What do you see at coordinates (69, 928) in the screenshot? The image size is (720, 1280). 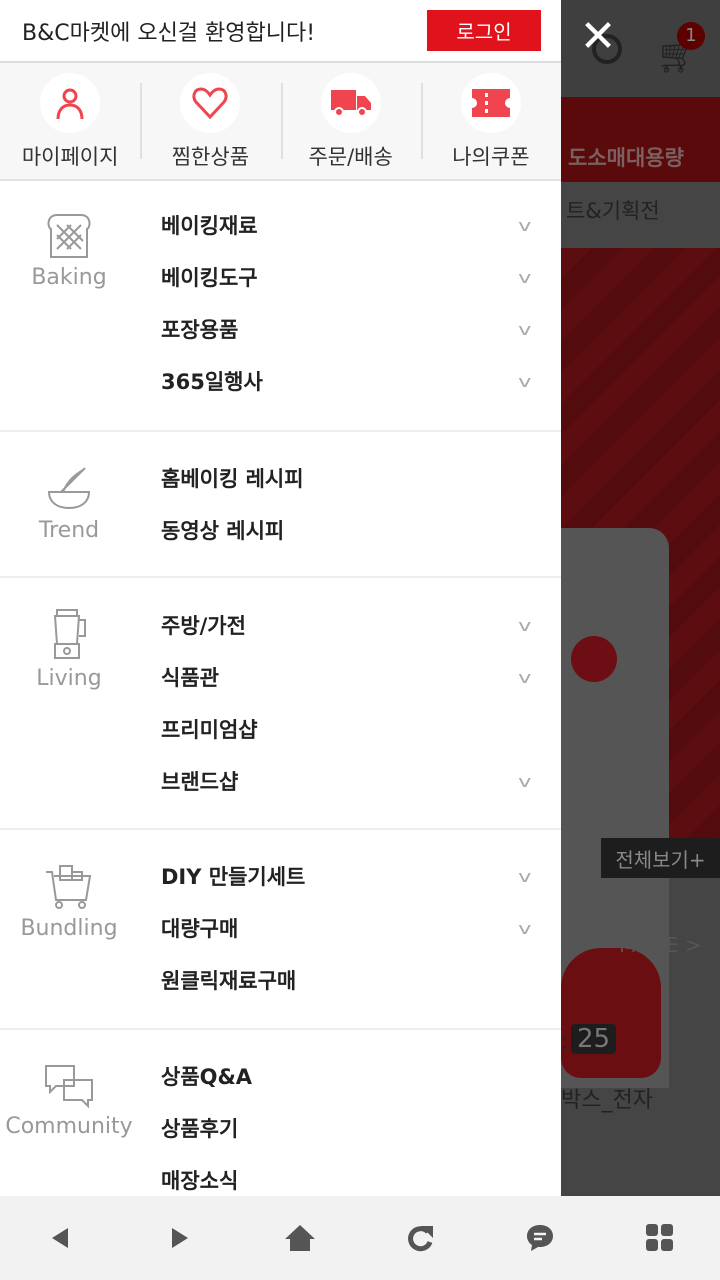 I see `section-label: Bundling` at bounding box center [69, 928].